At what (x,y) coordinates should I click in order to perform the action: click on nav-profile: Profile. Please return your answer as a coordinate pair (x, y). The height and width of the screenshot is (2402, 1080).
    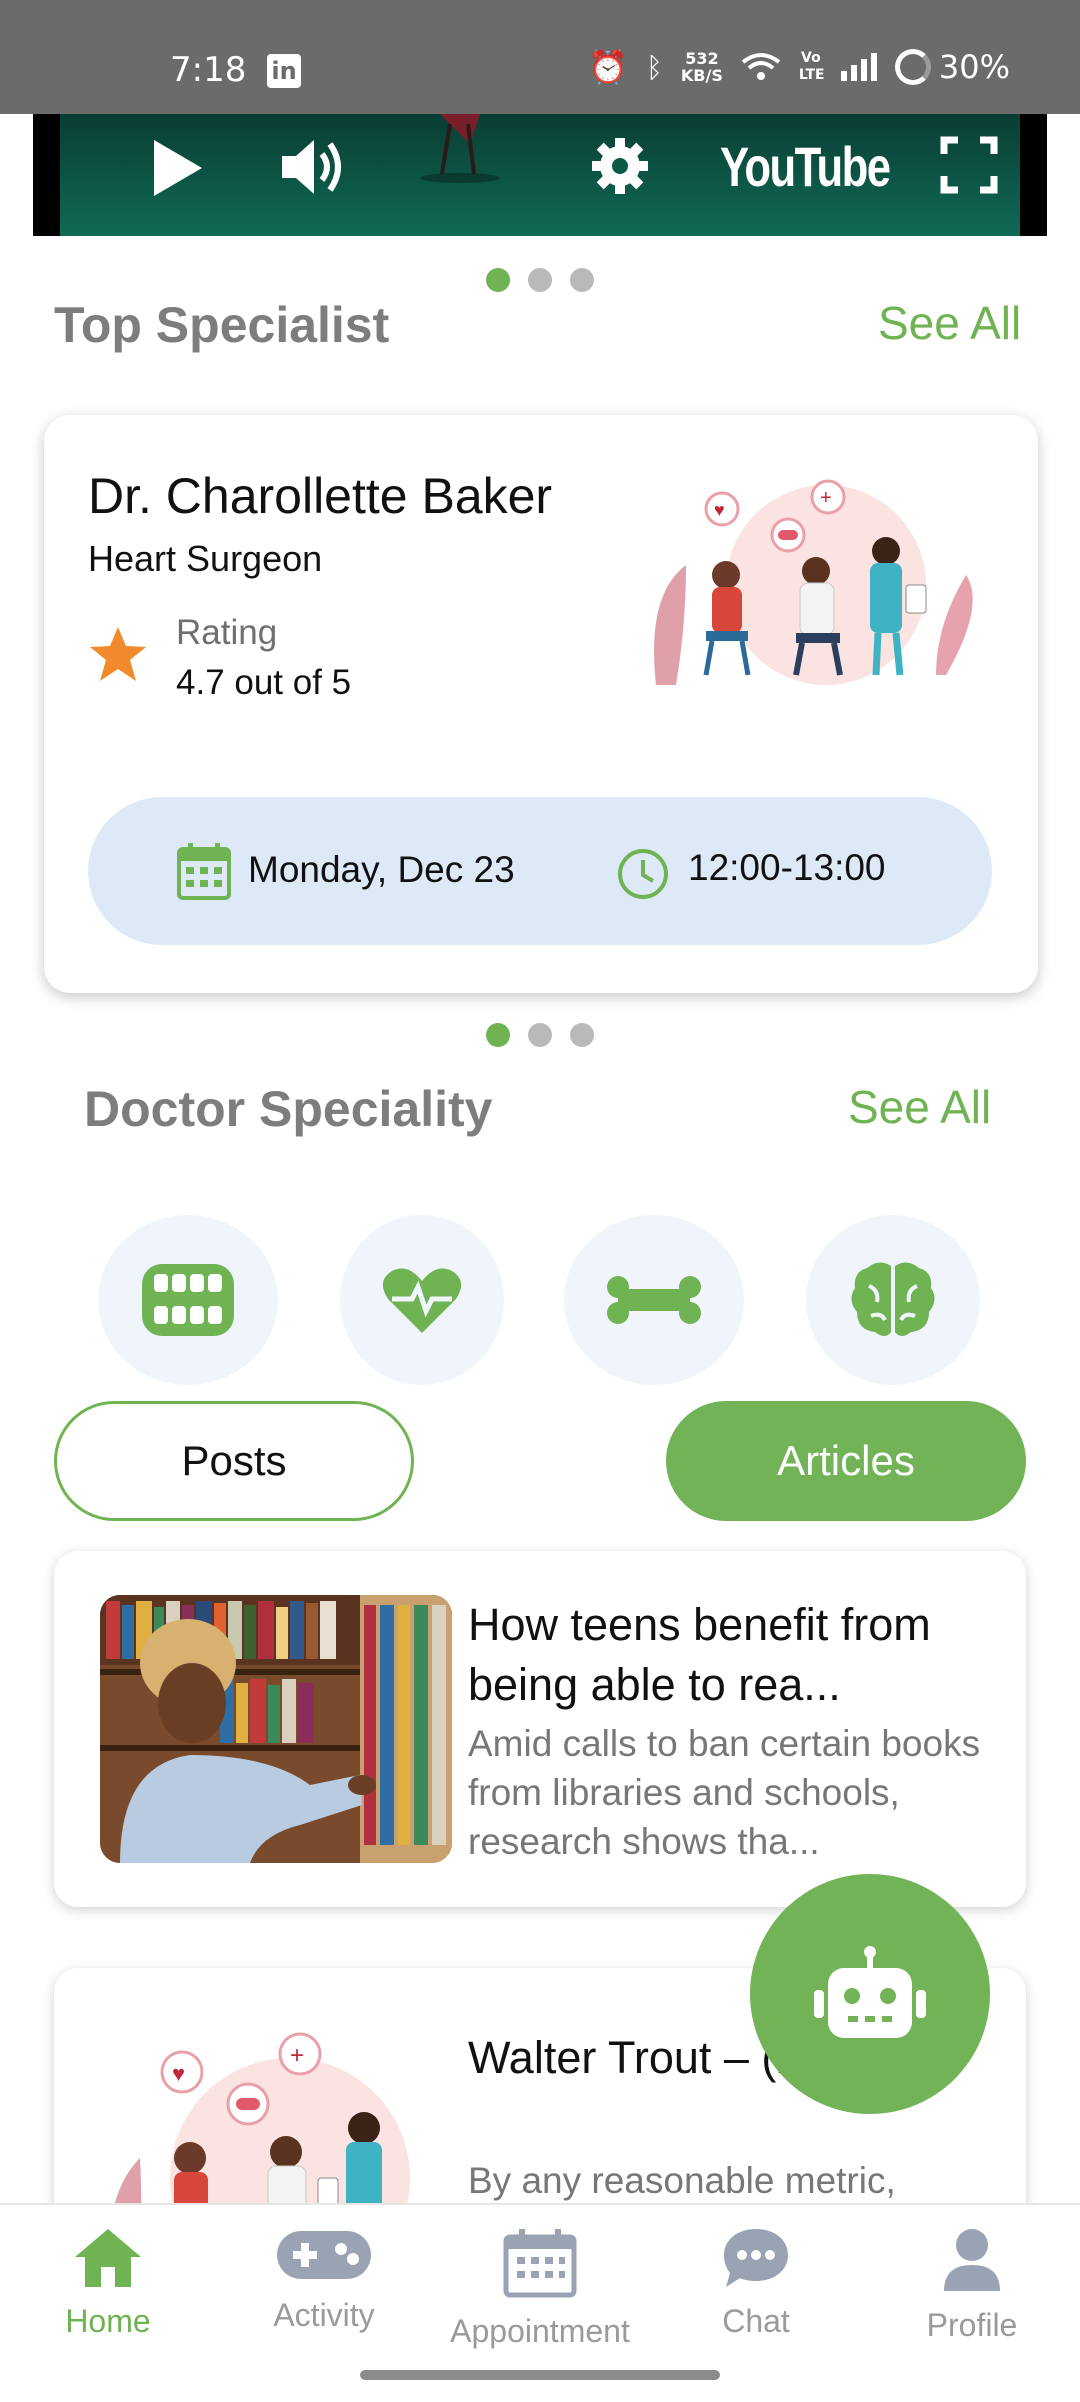
    Looking at the image, I should click on (972, 2285).